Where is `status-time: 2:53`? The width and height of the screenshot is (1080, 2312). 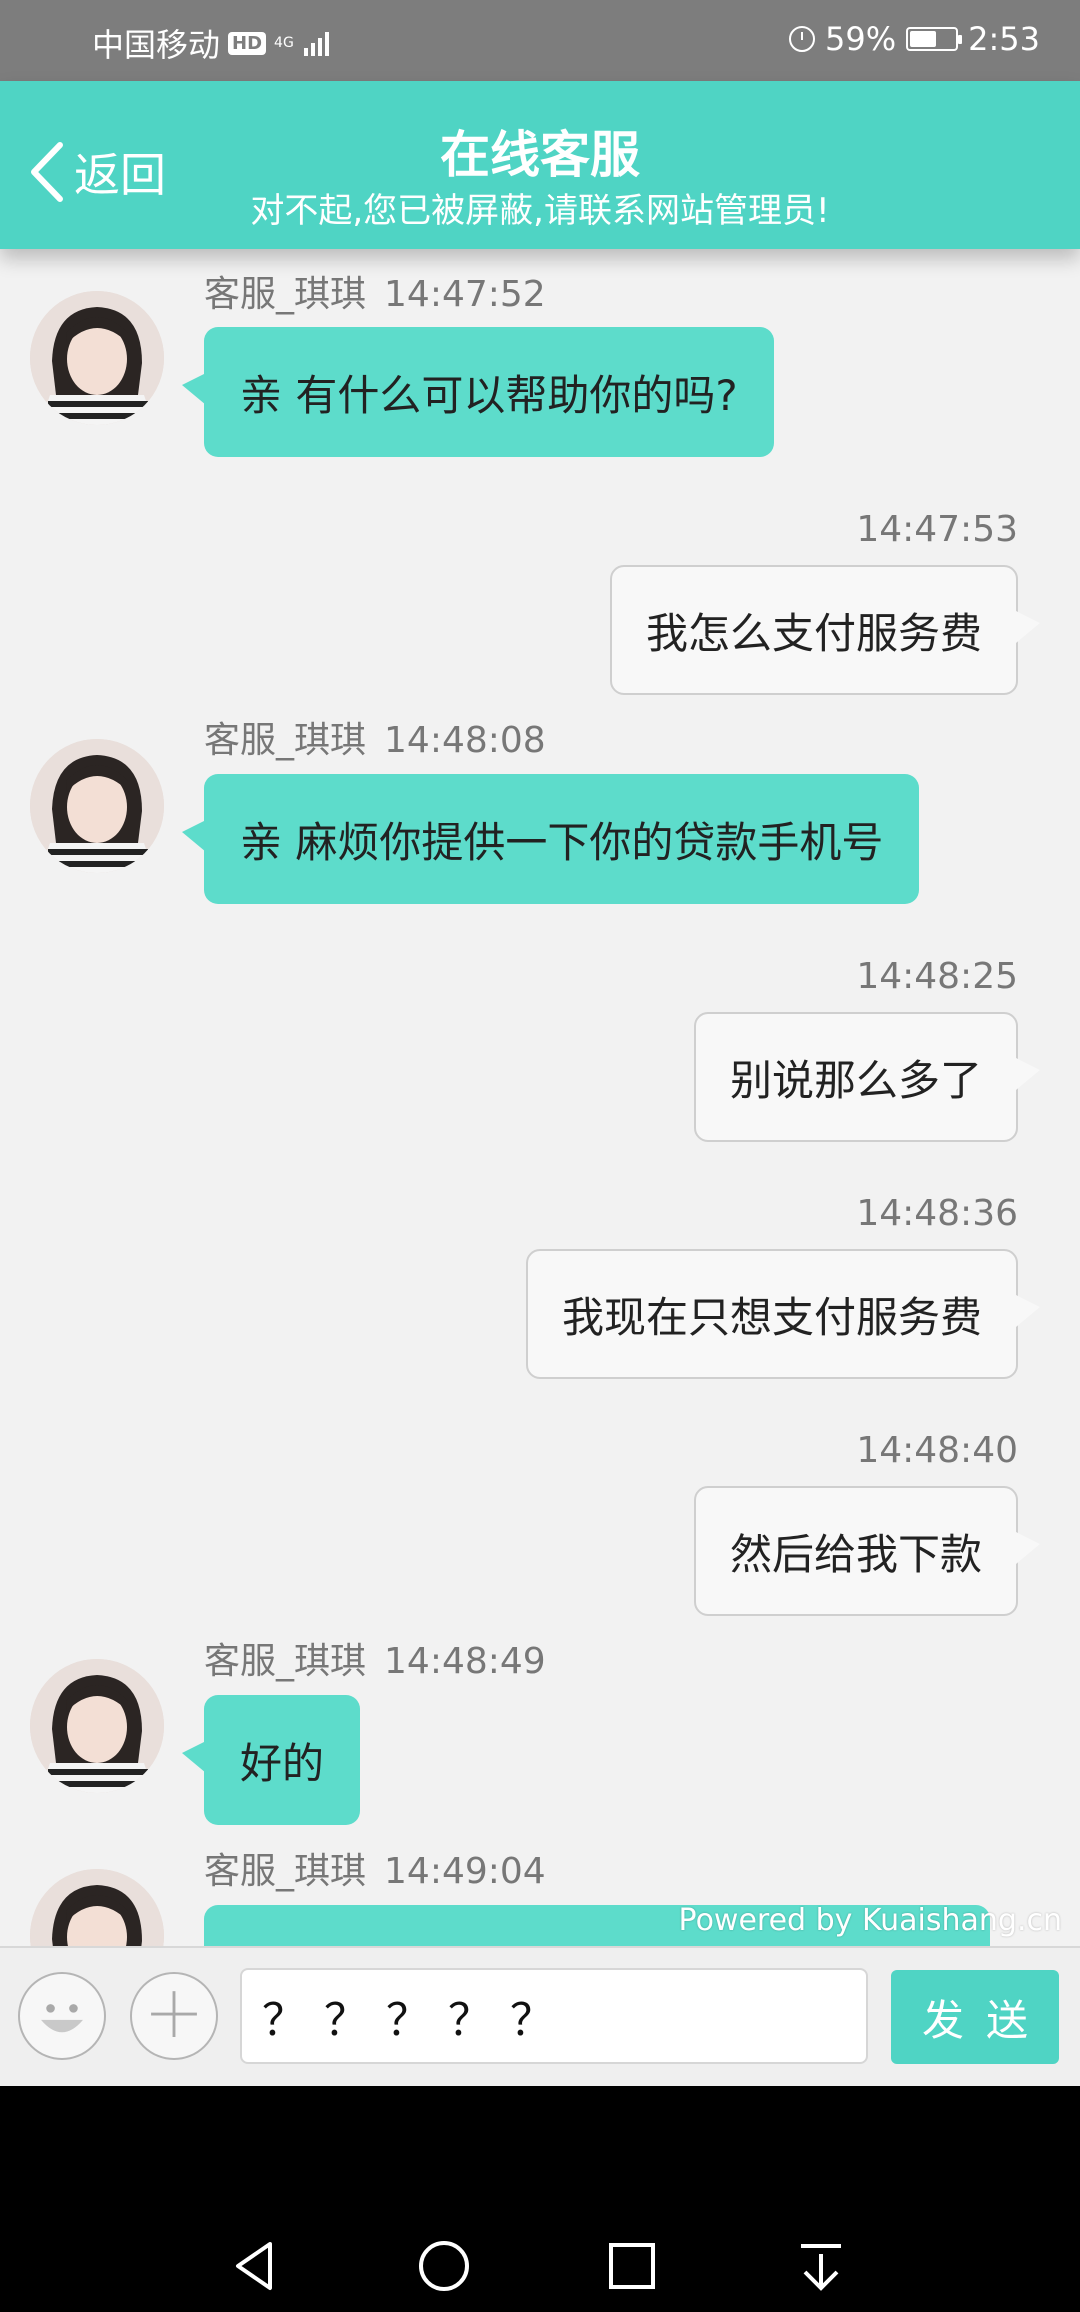 status-time: 2:53 is located at coordinates (1004, 39).